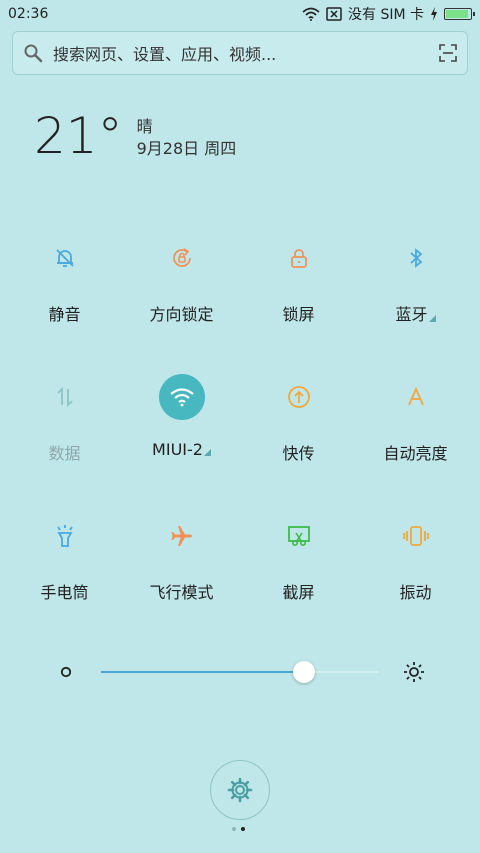 The width and height of the screenshot is (480, 853). Describe the element at coordinates (181, 314) in the screenshot. I see `tile-label: 方向锁定` at that location.